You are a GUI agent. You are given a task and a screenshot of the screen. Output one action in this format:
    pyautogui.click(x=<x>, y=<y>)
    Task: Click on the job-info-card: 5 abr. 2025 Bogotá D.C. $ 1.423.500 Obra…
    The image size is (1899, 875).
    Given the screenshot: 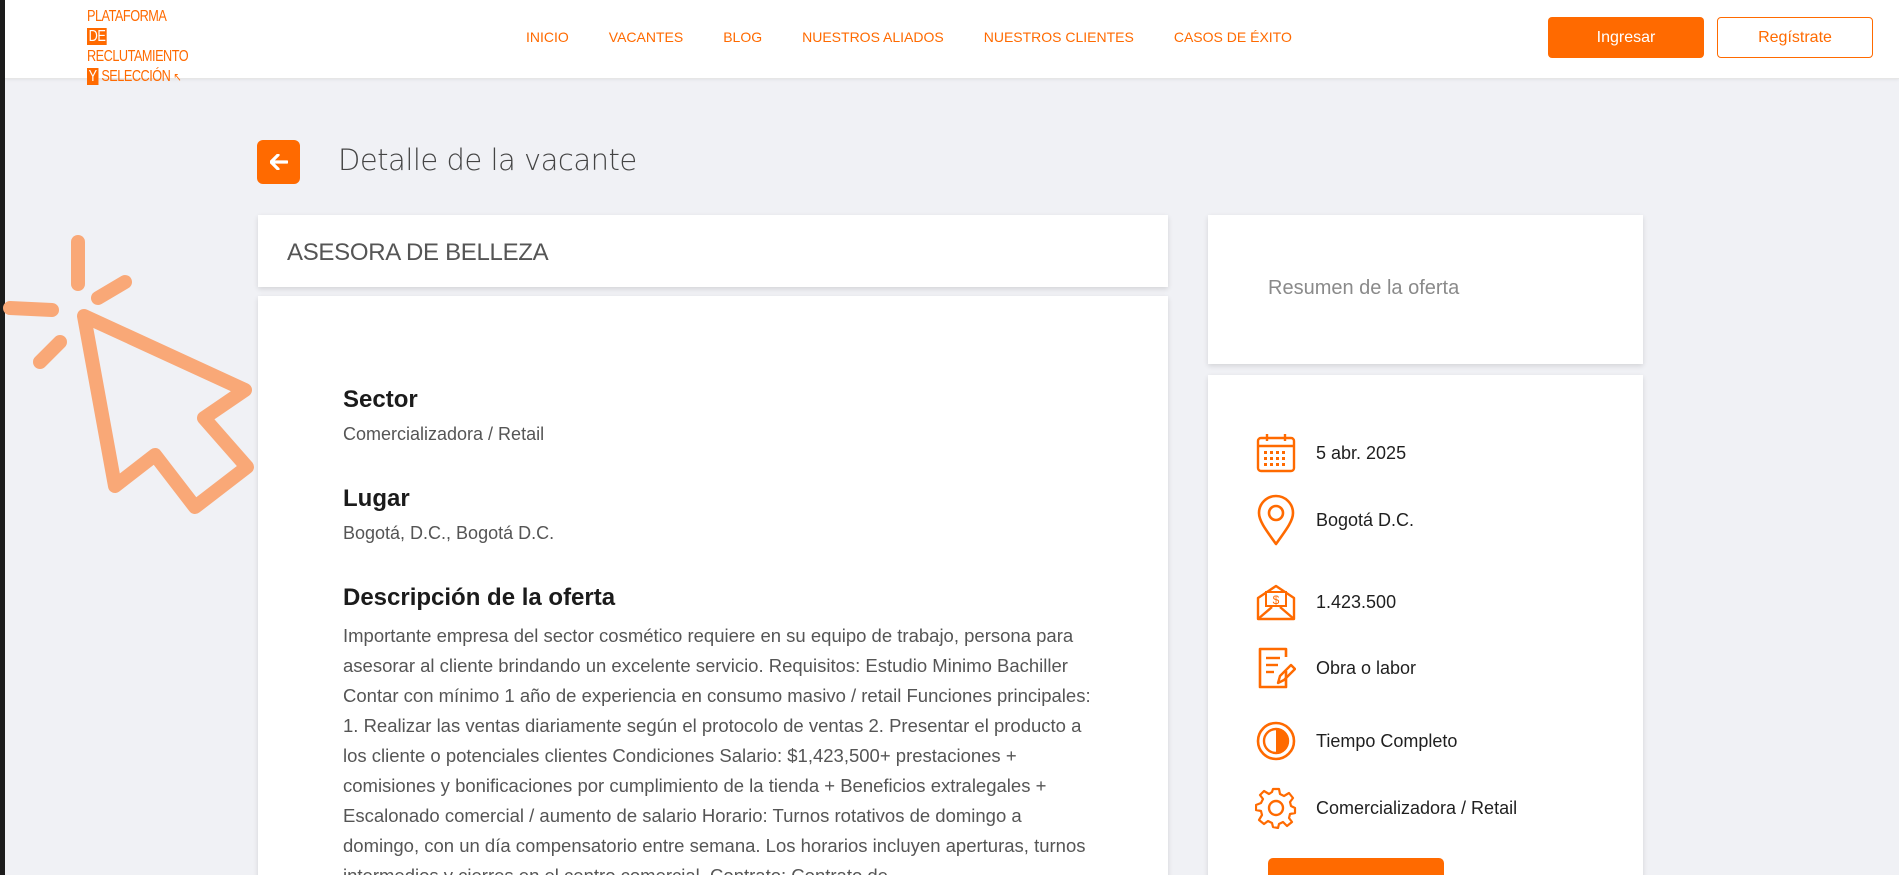 What is the action you would take?
    pyautogui.click(x=1425, y=625)
    